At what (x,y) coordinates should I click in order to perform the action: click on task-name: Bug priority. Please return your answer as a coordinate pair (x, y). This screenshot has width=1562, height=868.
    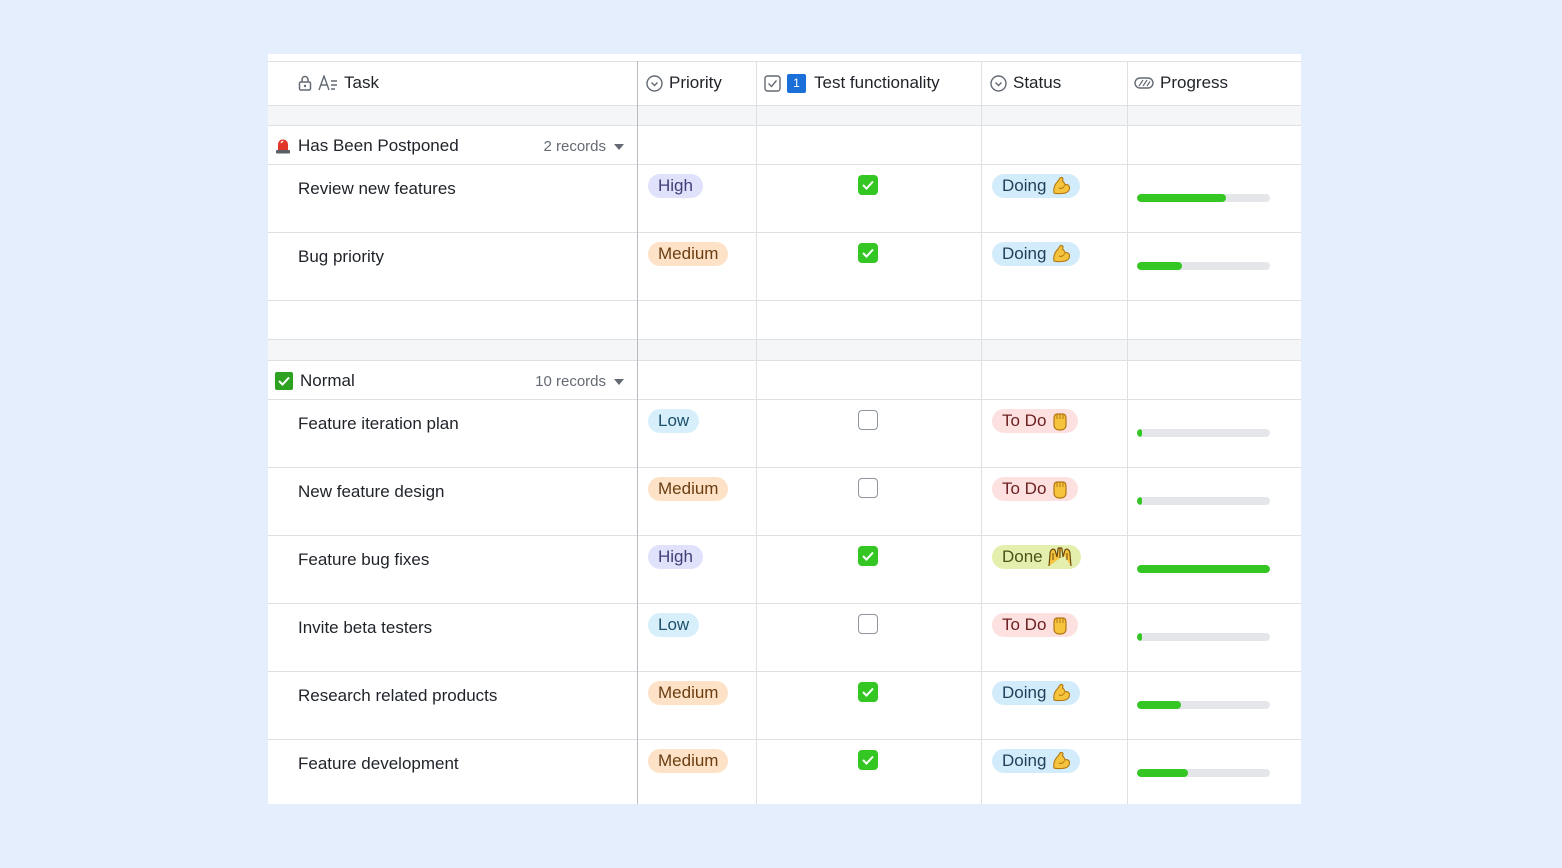
    Looking at the image, I should click on (341, 256).